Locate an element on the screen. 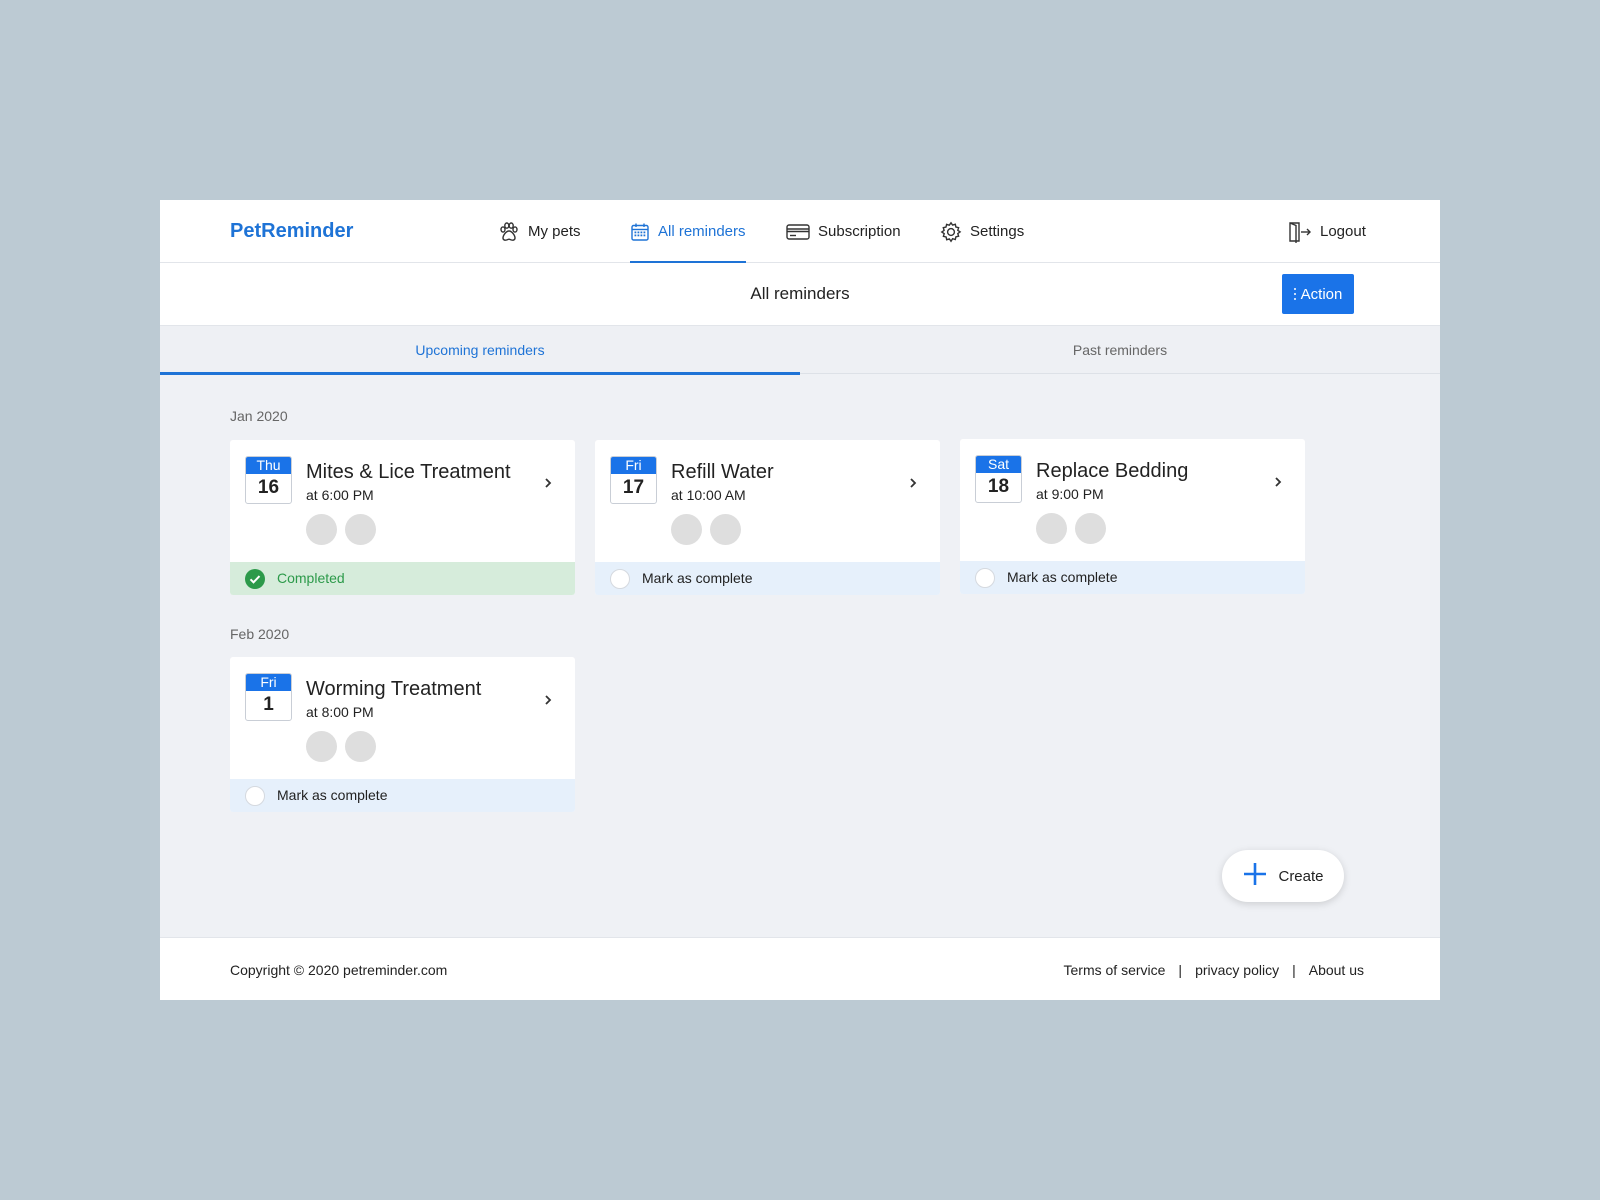  calendar-date-badge: Fri 17 is located at coordinates (633, 480).